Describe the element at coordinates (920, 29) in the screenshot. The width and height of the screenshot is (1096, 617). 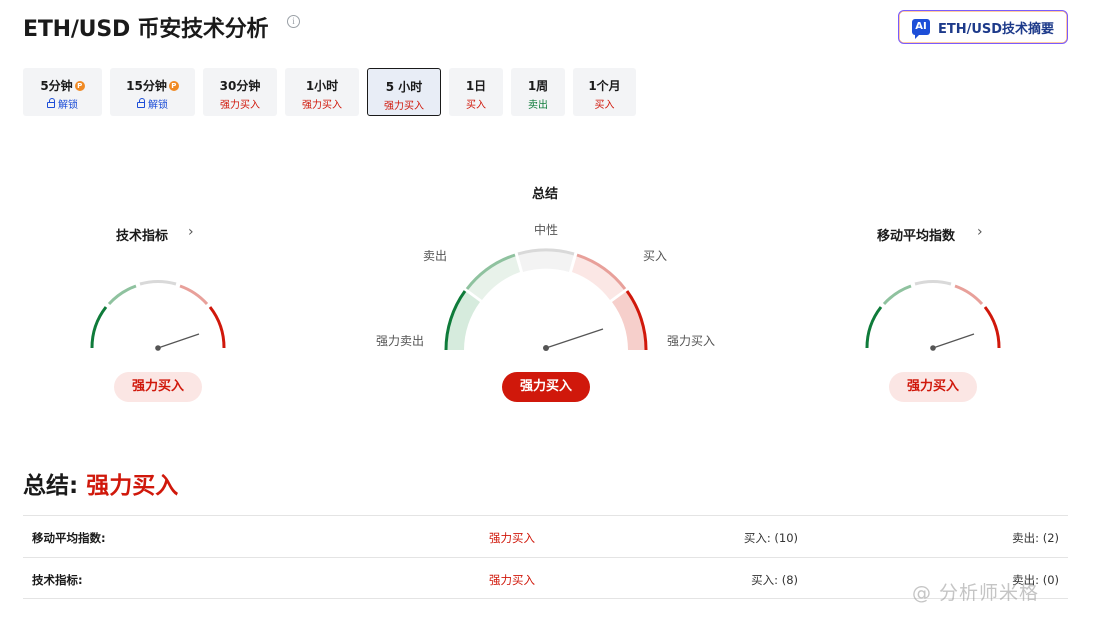
I see `ai-icon: AI` at that location.